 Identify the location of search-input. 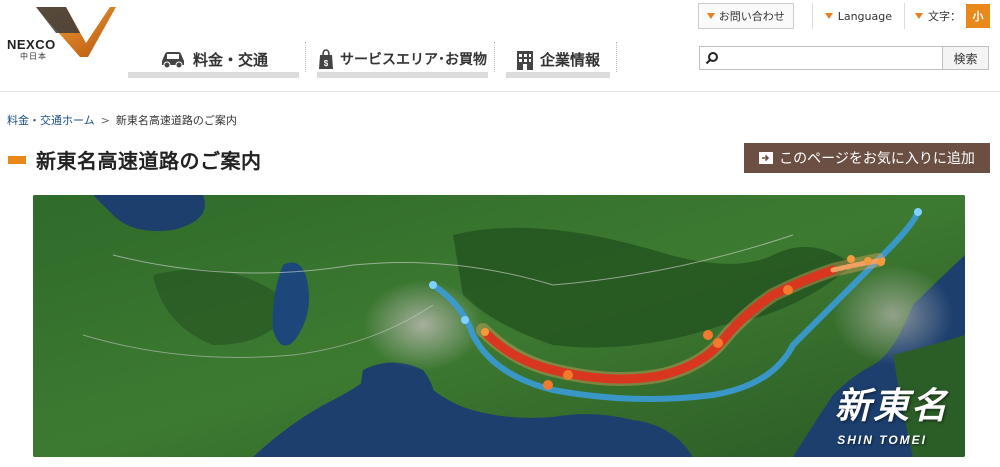
(832, 58).